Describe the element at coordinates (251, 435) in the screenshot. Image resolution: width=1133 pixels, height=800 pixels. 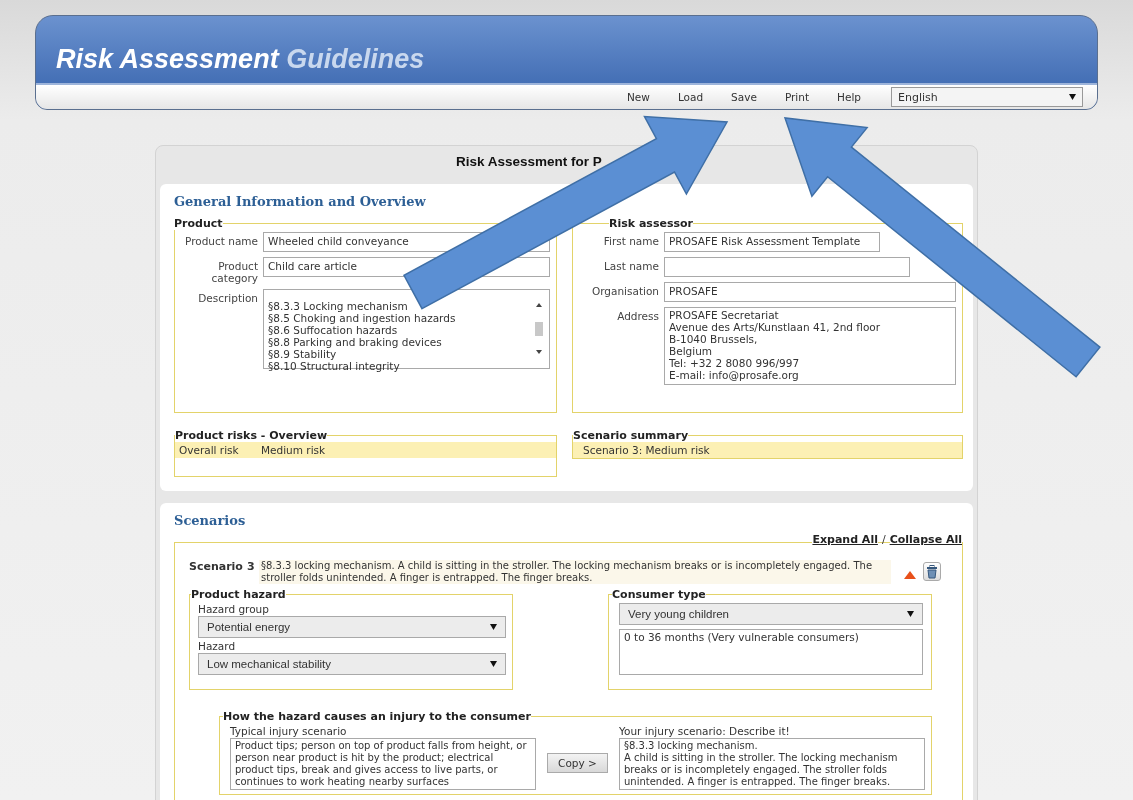
I see `fieldset-legend: Product risks - Overview` at that location.